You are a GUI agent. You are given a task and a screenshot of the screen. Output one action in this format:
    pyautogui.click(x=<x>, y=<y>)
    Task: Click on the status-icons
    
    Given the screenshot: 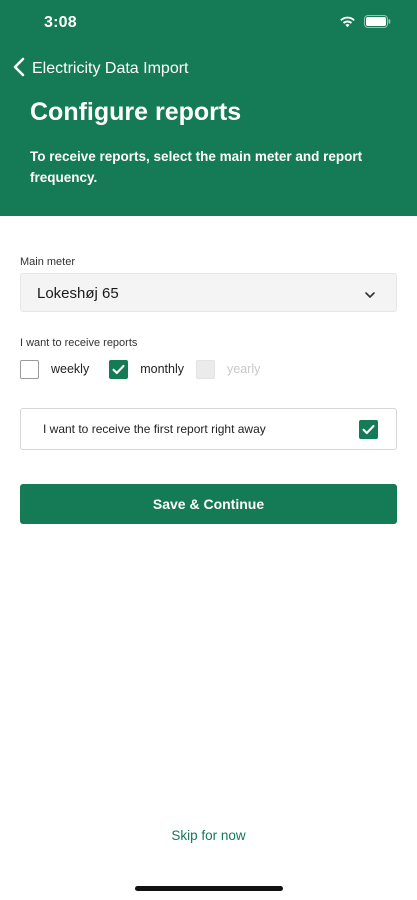 What is the action you would take?
    pyautogui.click(x=365, y=24)
    